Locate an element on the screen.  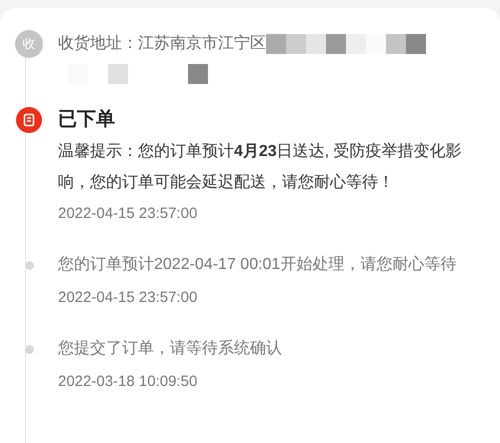
event-text: 您提交了订单，请等待系统确认 is located at coordinates (170, 348).